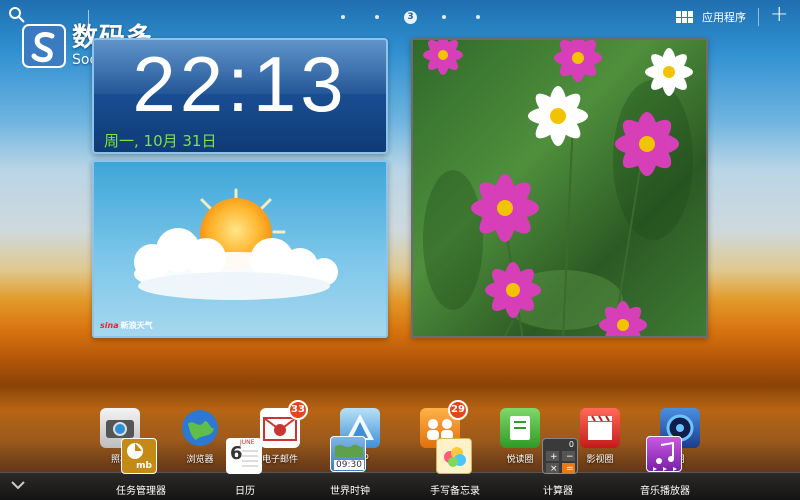 This screenshot has height=500, width=800. Describe the element at coordinates (139, 456) in the screenshot. I see `task-manager-icon: mb` at that location.